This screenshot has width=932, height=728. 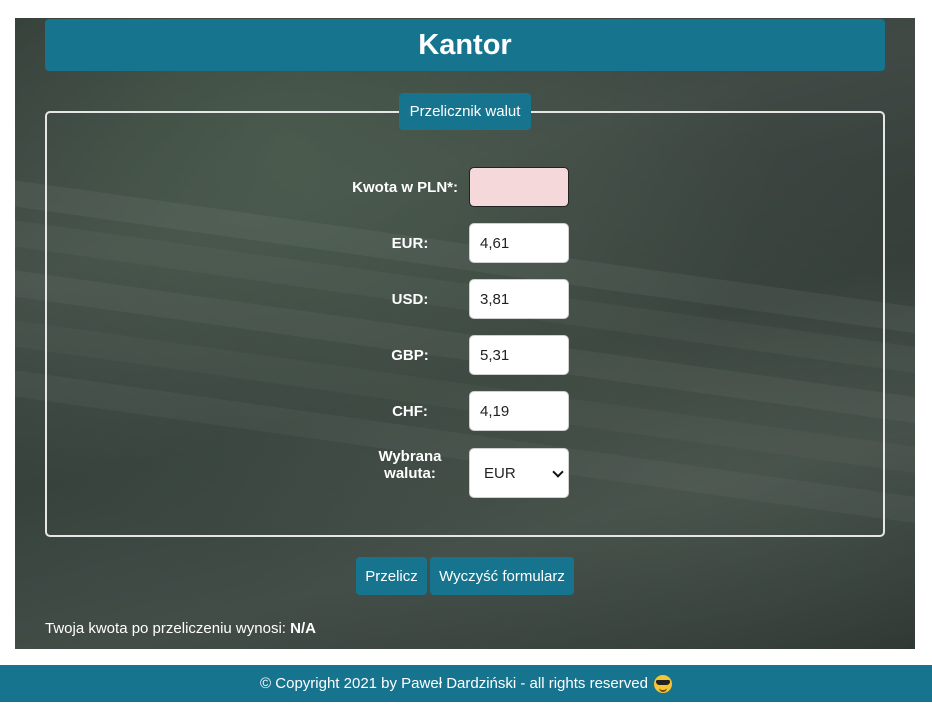 I want to click on converter-legend: Przelicznik walut, so click(x=465, y=111).